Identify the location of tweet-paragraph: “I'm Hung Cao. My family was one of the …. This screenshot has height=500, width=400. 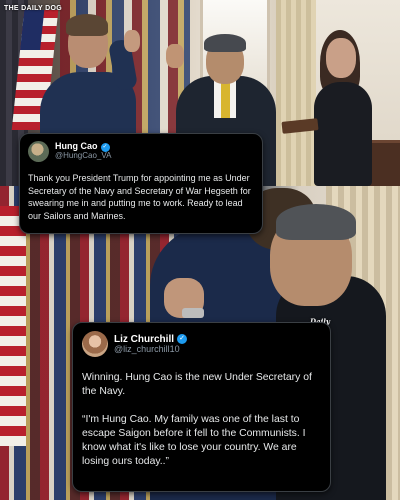
(194, 440).